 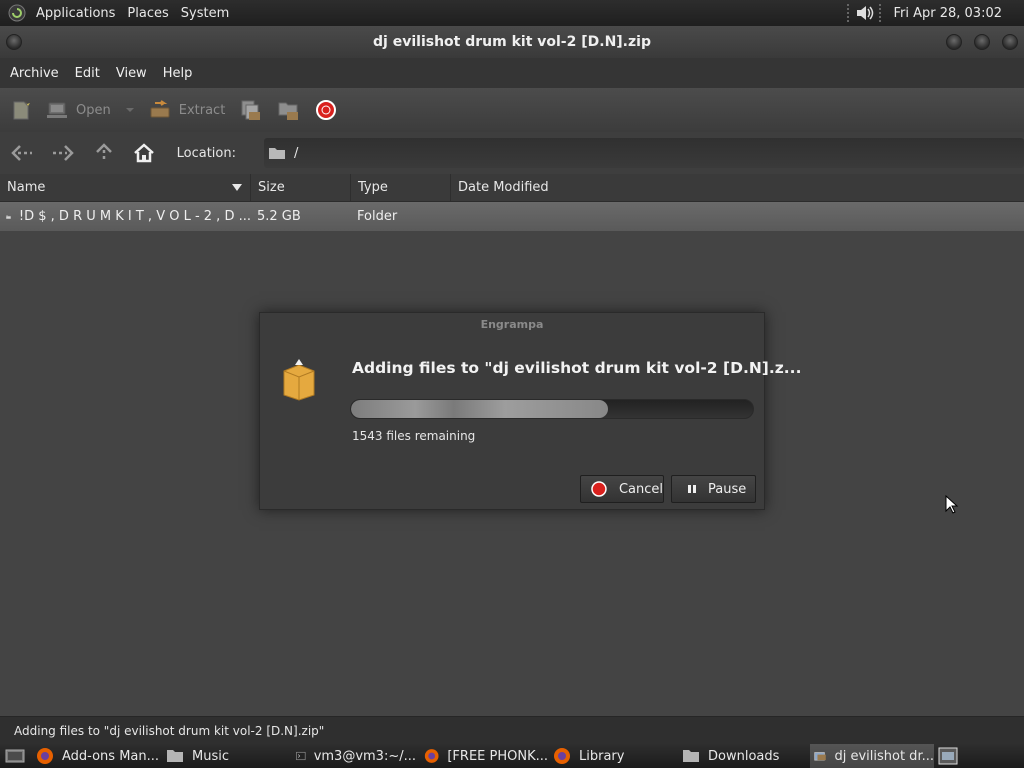 What do you see at coordinates (296, 153) in the screenshot?
I see `location-path: /` at bounding box center [296, 153].